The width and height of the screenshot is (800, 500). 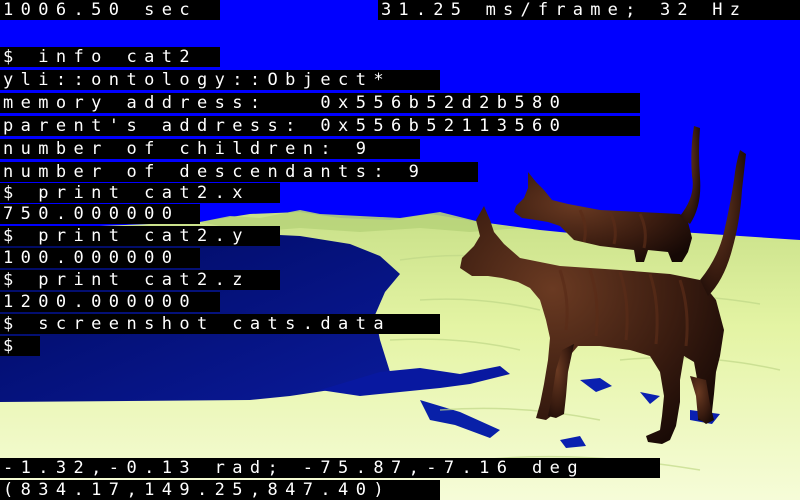 I want to click on console-line: memory address: 0x556b52d2b580, so click(x=320, y=103).